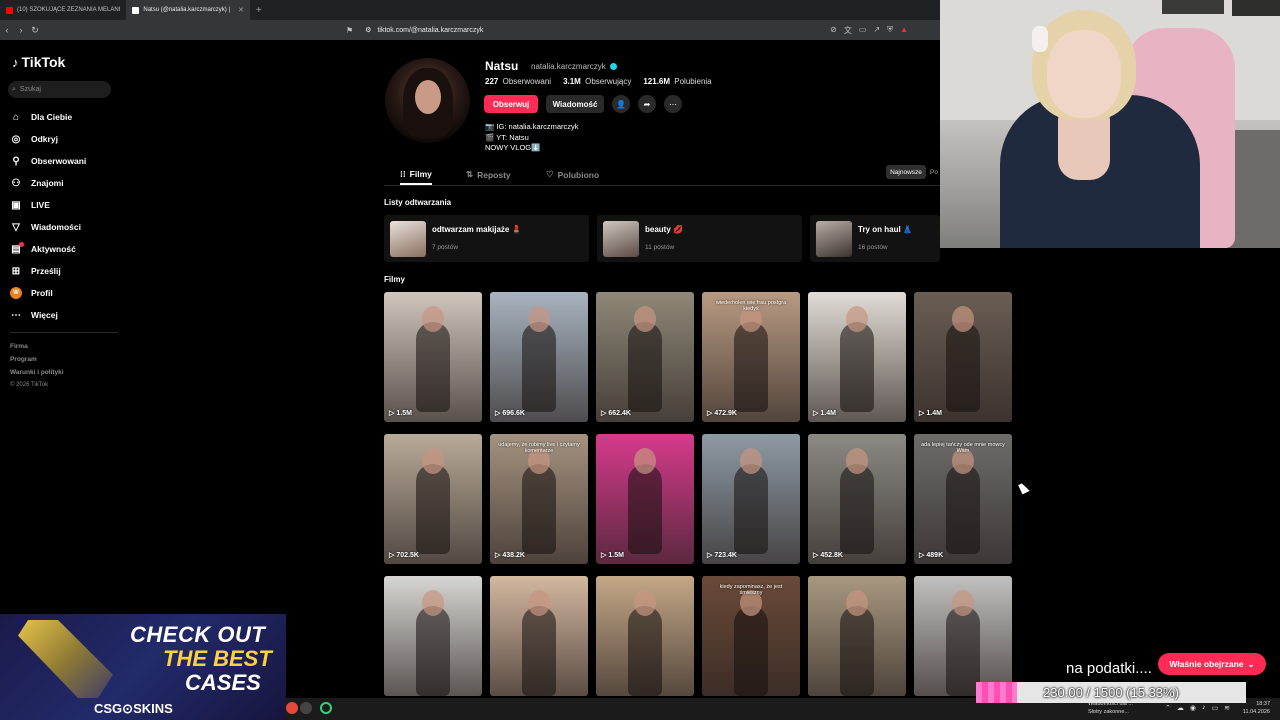  Describe the element at coordinates (568, 66) in the screenshot. I see `profile-username: natalia.karczmarczyk` at that location.